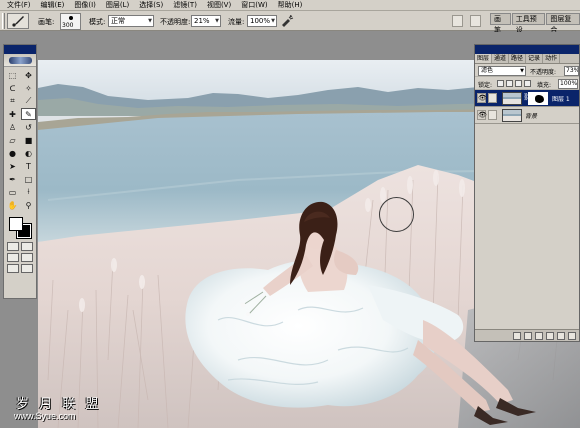  I want to click on layers-footer, so click(527, 335).